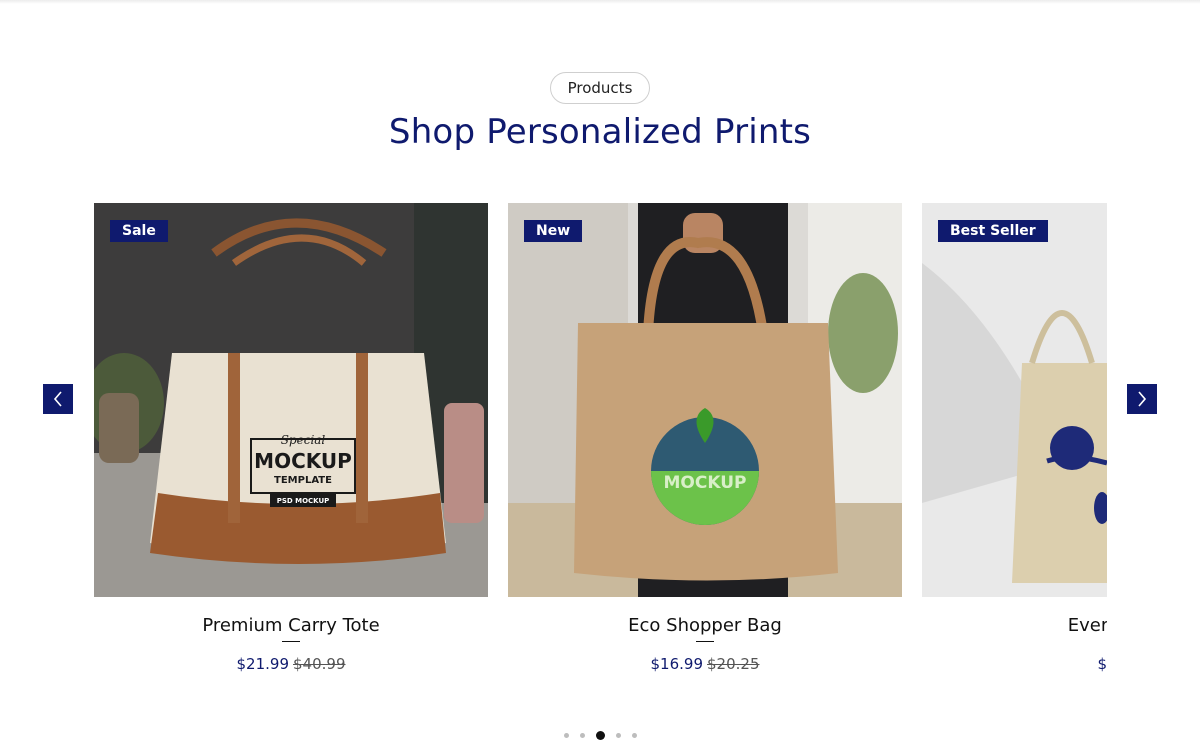 The height and width of the screenshot is (748, 1200). I want to click on carousel-next-button, so click(1142, 399).